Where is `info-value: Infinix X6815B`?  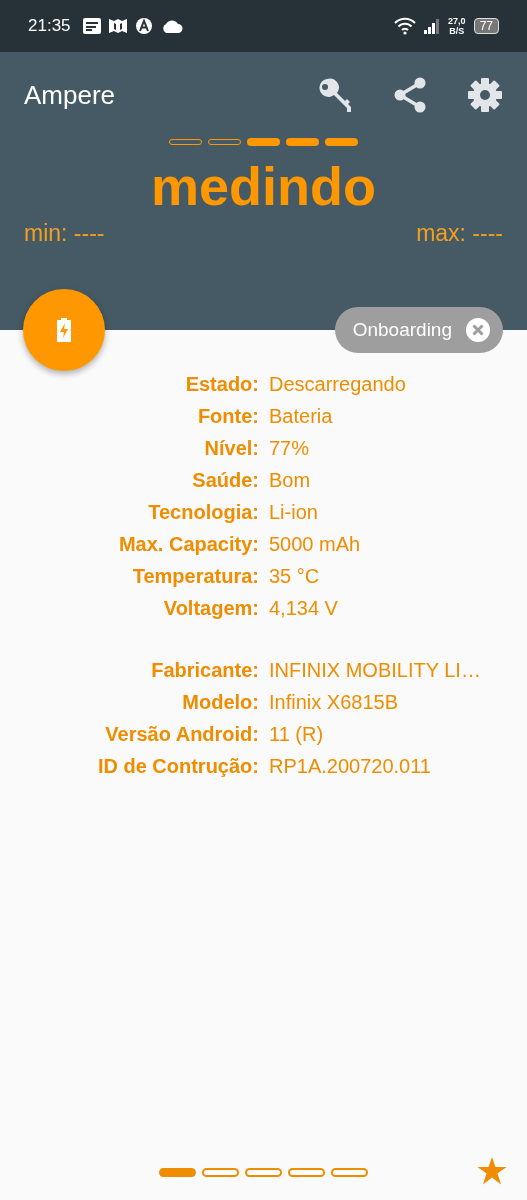
info-value: Infinix X6815B is located at coordinates (333, 702).